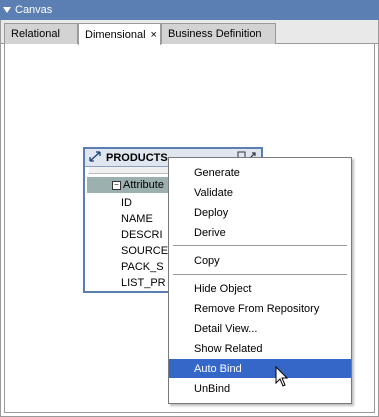  Describe the element at coordinates (189, 10) in the screenshot. I see `canvas-title-bar: Canvas` at that location.